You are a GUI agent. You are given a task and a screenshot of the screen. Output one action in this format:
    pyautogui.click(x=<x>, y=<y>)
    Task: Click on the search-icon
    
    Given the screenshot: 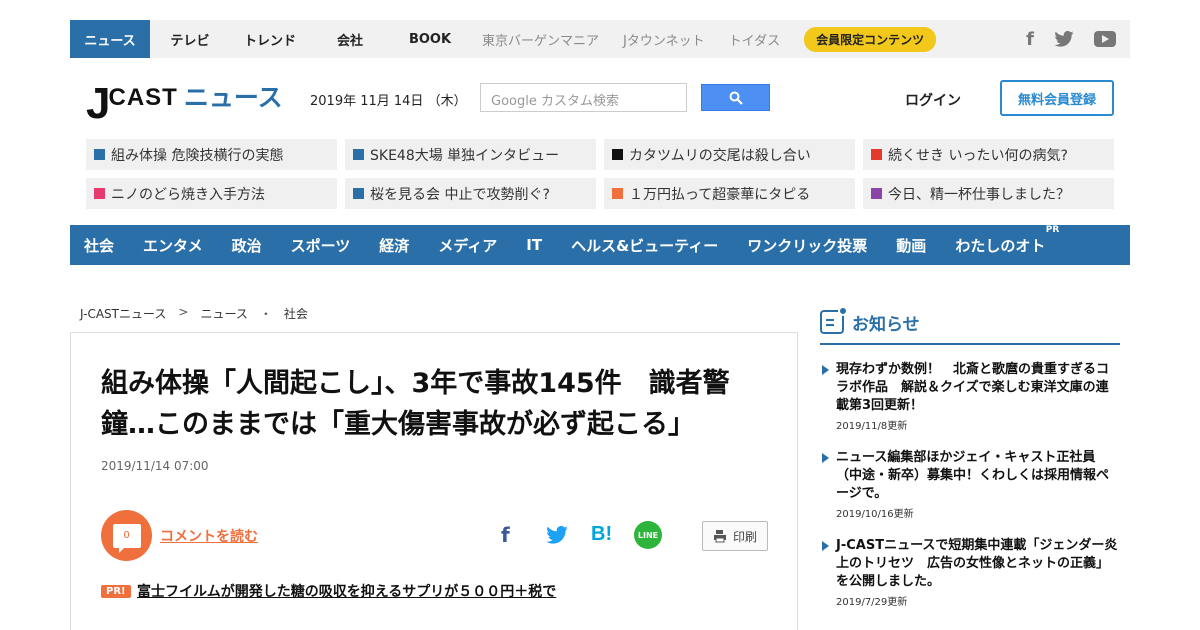 What is the action you would take?
    pyautogui.click(x=736, y=98)
    